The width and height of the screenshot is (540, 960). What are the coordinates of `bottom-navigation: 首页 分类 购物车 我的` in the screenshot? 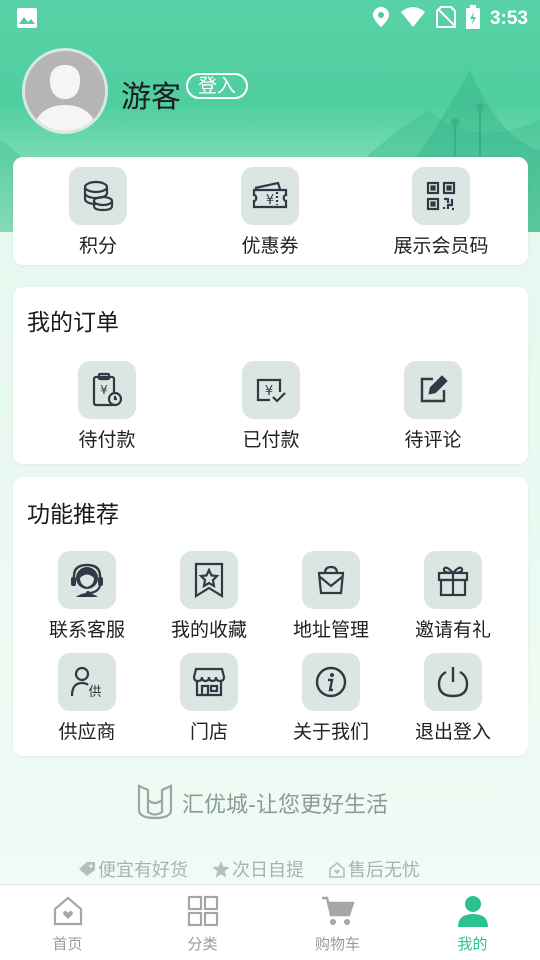 It's located at (270, 922).